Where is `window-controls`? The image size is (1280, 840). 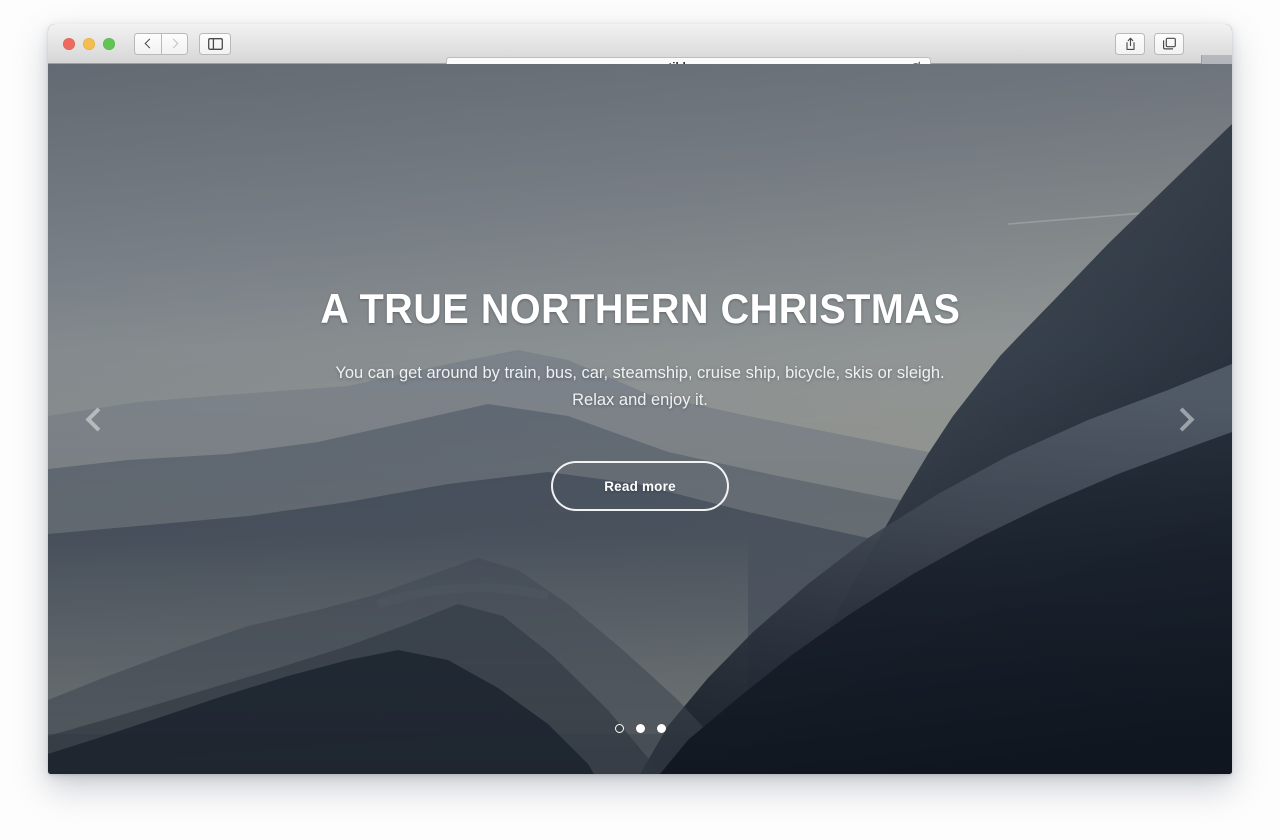 window-controls is located at coordinates (89, 43).